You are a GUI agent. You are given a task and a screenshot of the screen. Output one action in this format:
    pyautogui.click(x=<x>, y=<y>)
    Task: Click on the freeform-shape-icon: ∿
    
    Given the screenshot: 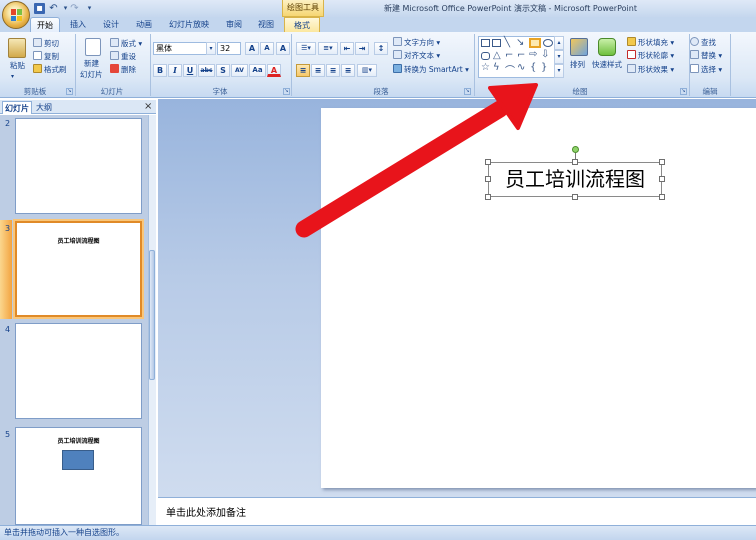 What is the action you would take?
    pyautogui.click(x=521, y=67)
    